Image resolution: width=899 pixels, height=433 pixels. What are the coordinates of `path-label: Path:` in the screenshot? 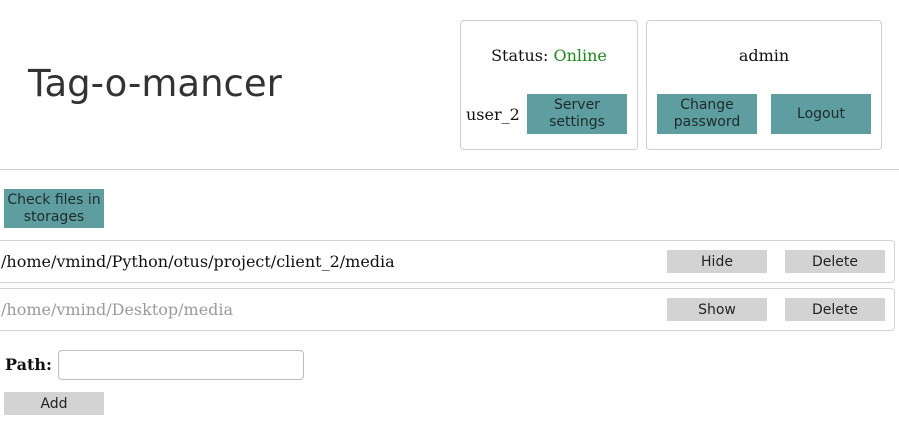 It's located at (28, 364).